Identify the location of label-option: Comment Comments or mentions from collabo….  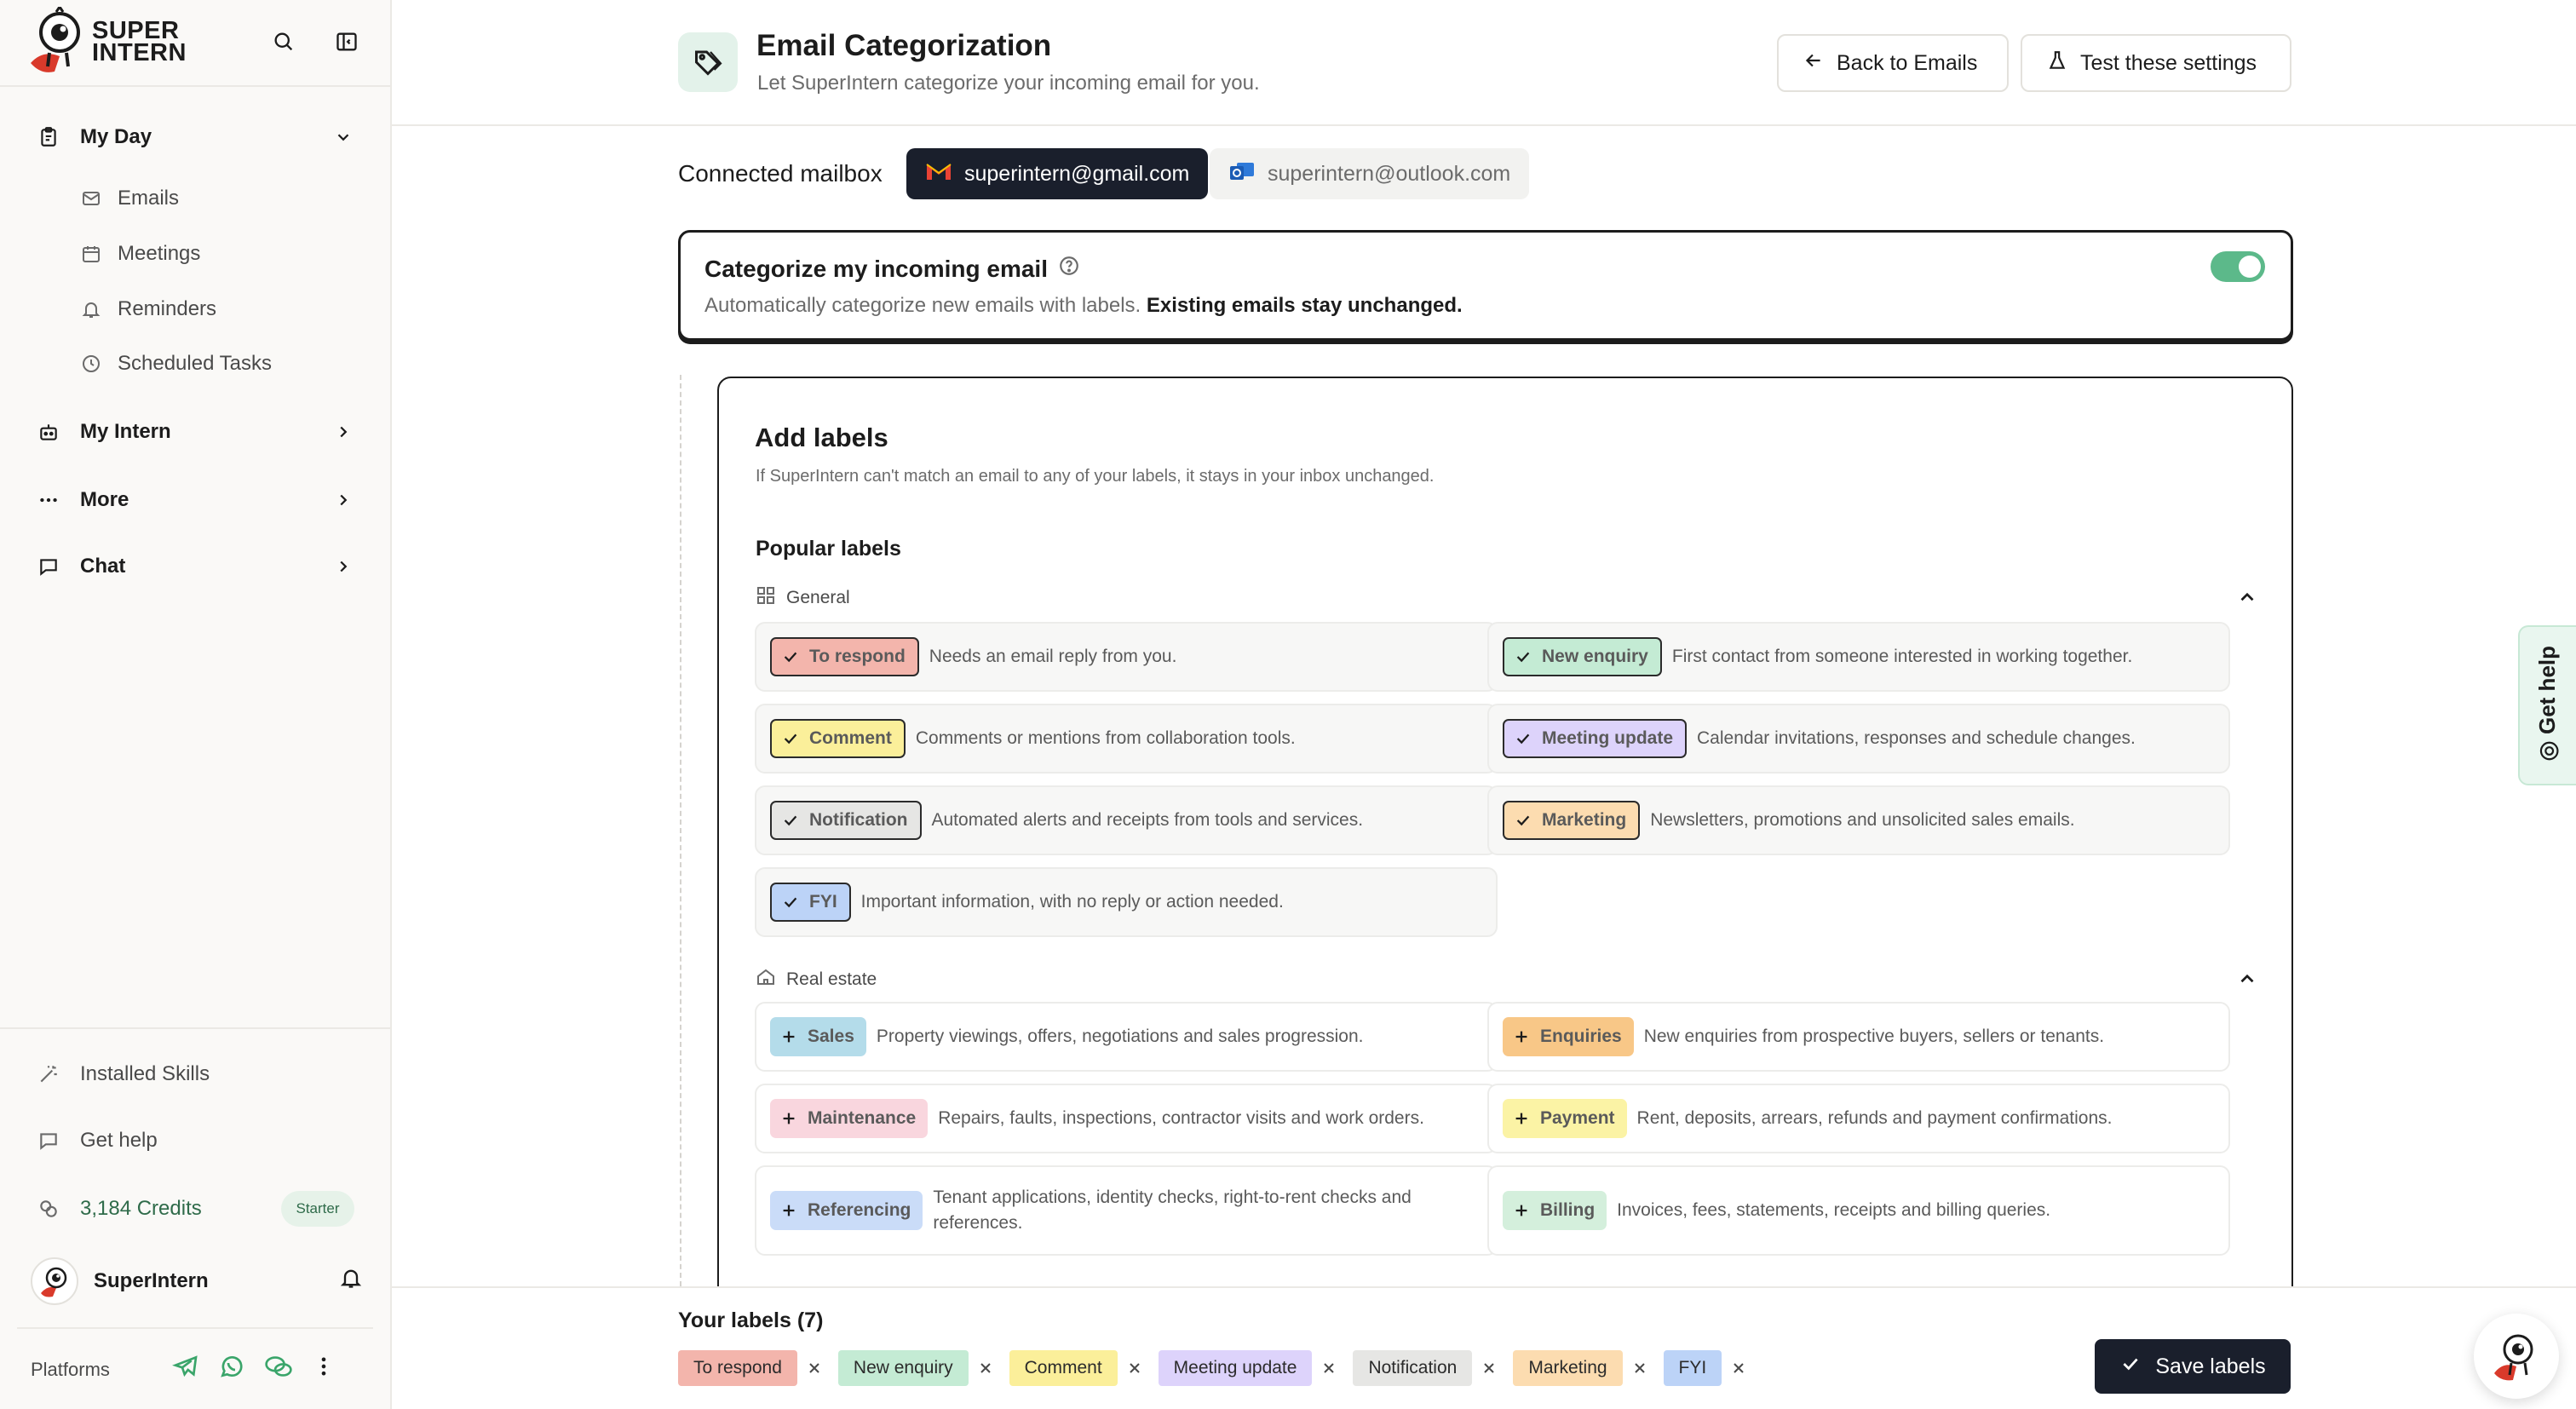
(1126, 739).